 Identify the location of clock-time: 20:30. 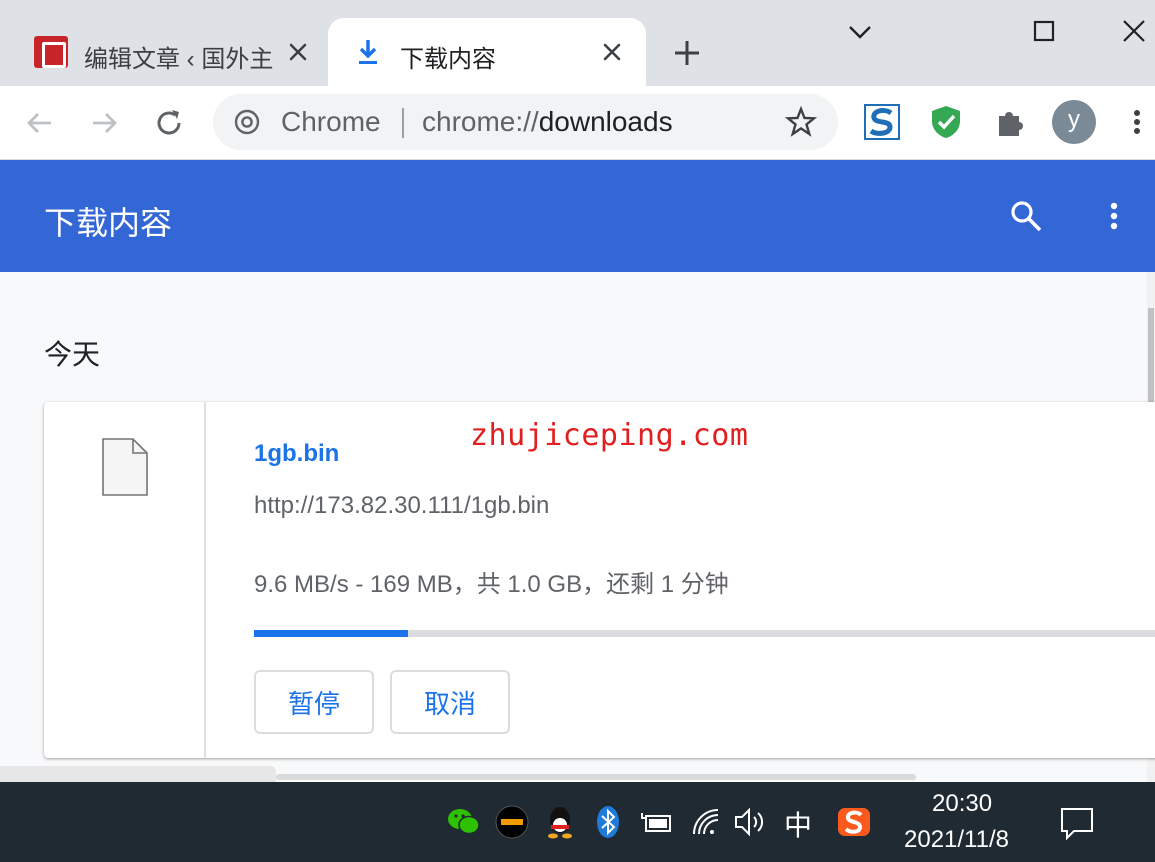
(962, 804).